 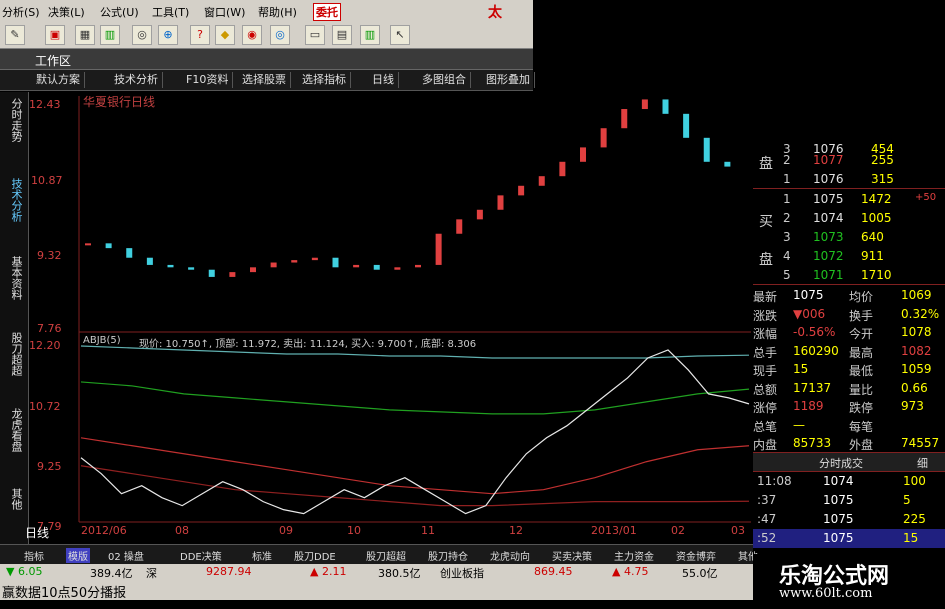 I want to click on question-icon: ?, so click(x=200, y=35).